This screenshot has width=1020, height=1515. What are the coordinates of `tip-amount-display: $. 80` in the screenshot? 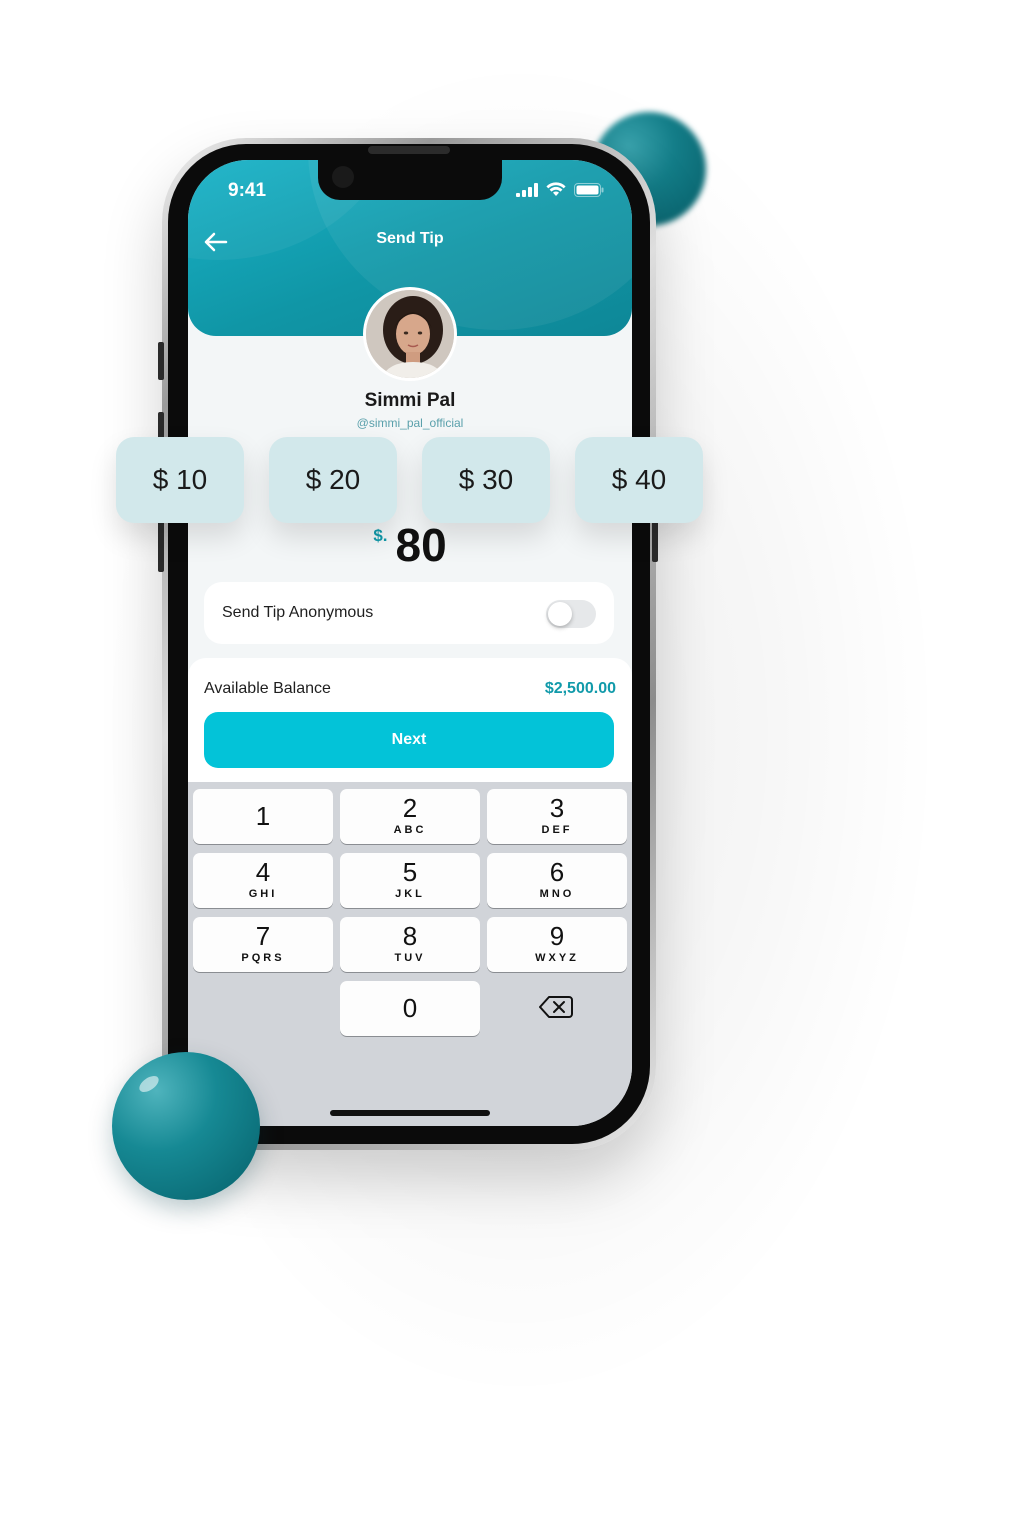 It's located at (410, 545).